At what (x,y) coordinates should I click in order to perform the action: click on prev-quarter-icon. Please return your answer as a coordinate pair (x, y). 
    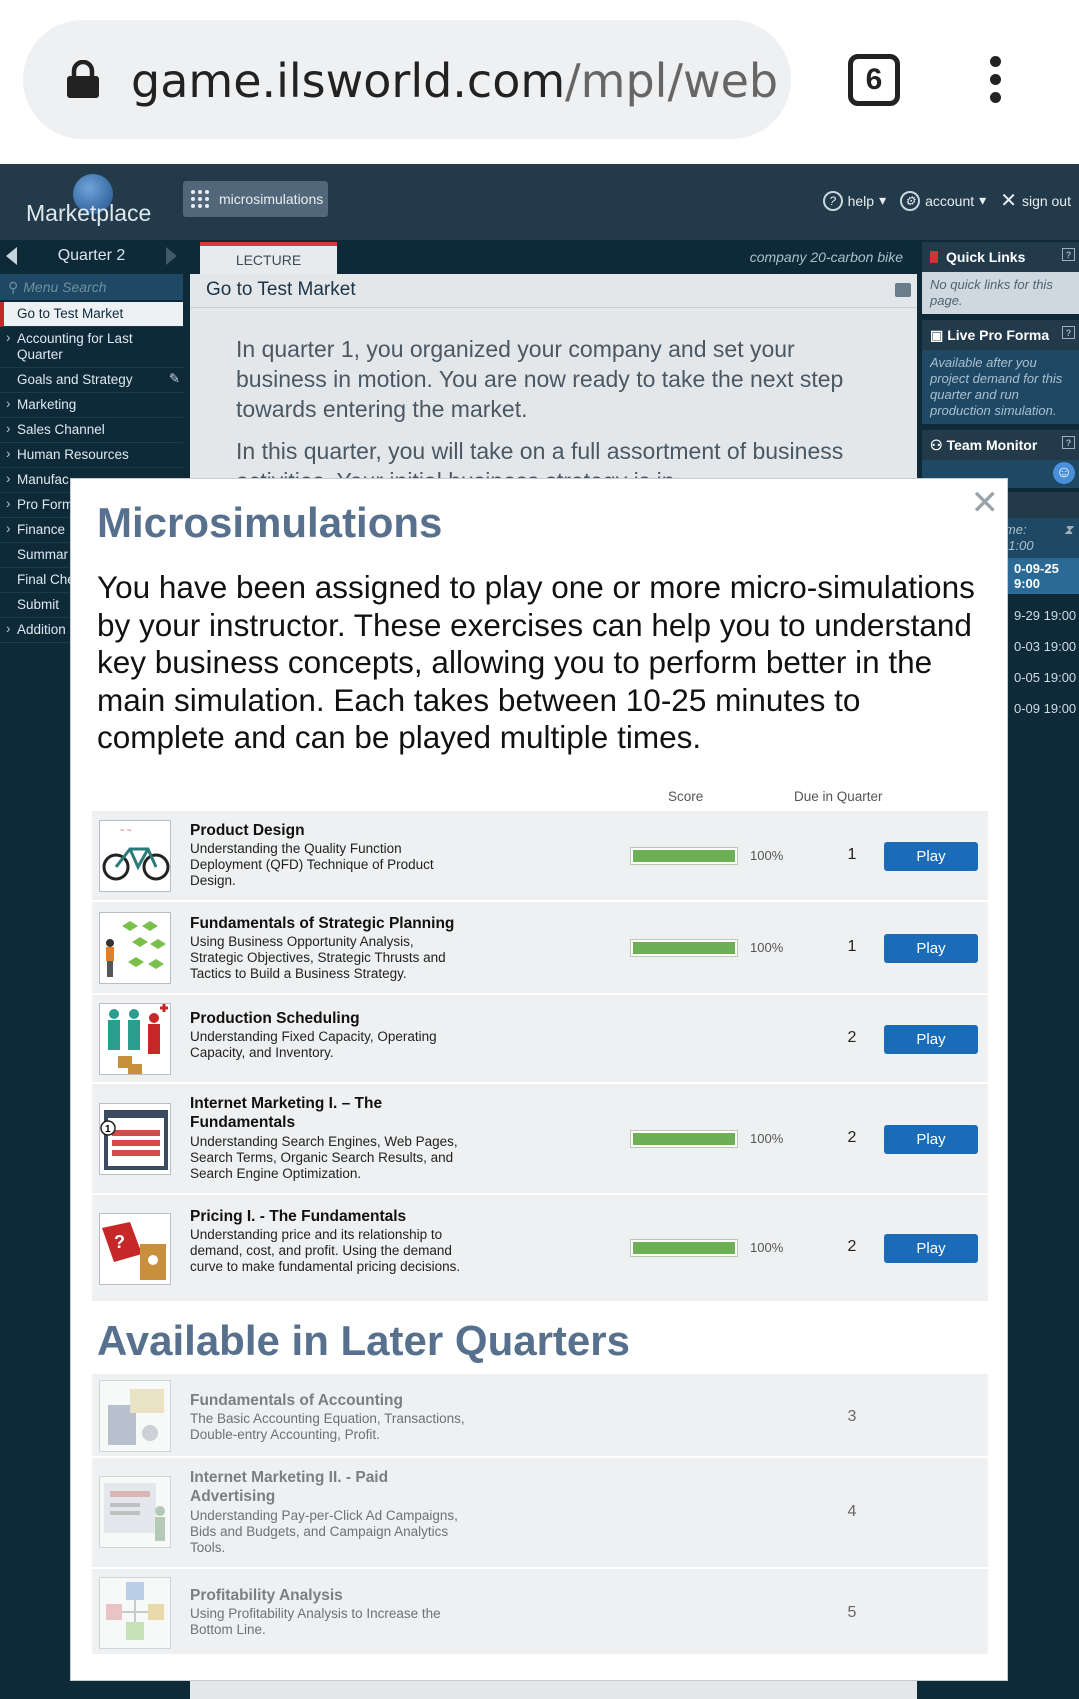
    Looking at the image, I should click on (11, 256).